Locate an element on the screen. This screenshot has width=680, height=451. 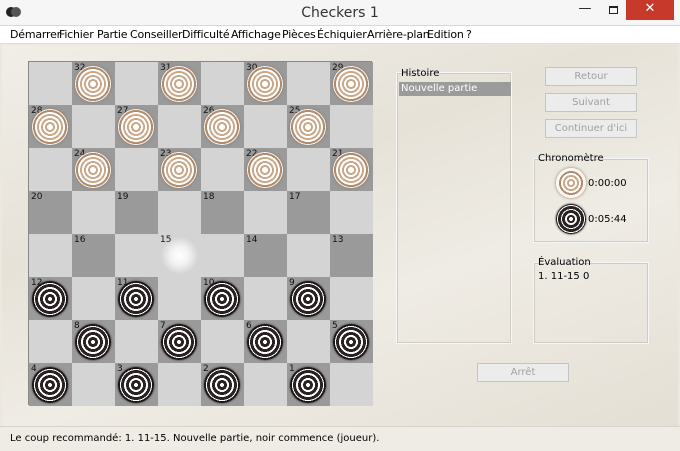
history-item: Nouvelle partie is located at coordinates (455, 89).